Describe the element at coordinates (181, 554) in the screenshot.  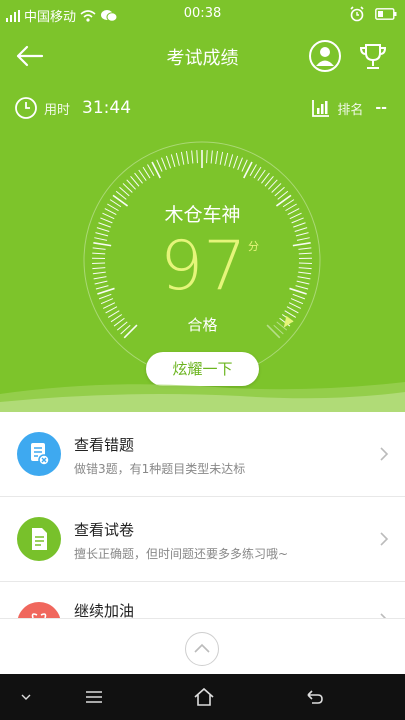
I see `item-subtitle: 擅长正确题，但时间题还要多多练习哦~` at that location.